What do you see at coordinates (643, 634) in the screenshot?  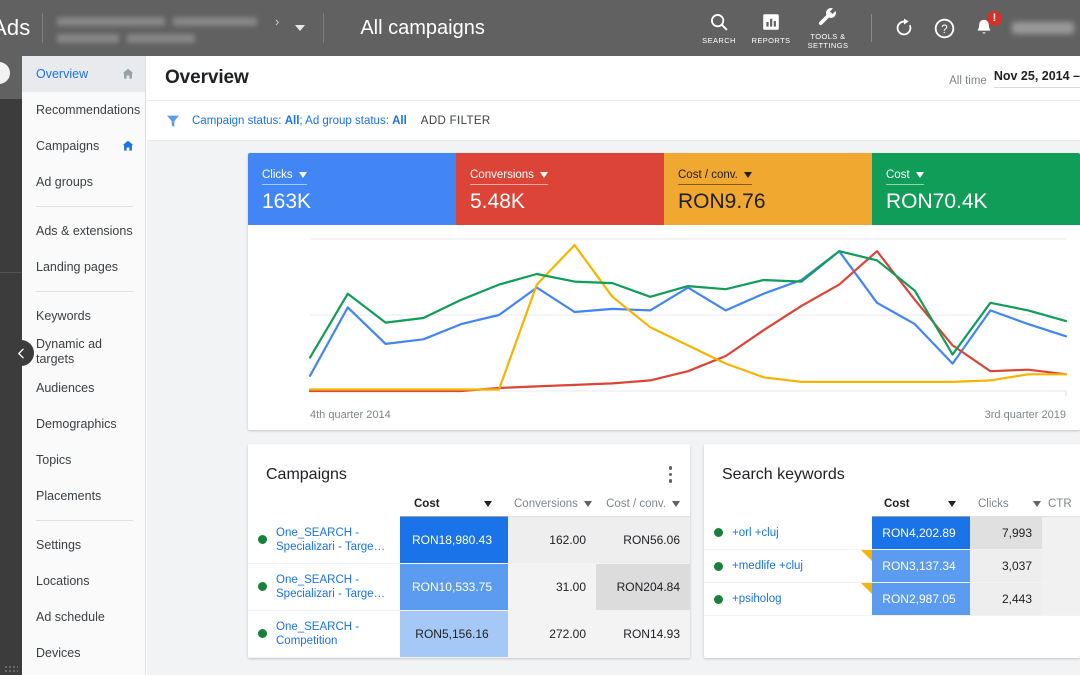 I see `cost-per-conv-cell: RON14.93` at bounding box center [643, 634].